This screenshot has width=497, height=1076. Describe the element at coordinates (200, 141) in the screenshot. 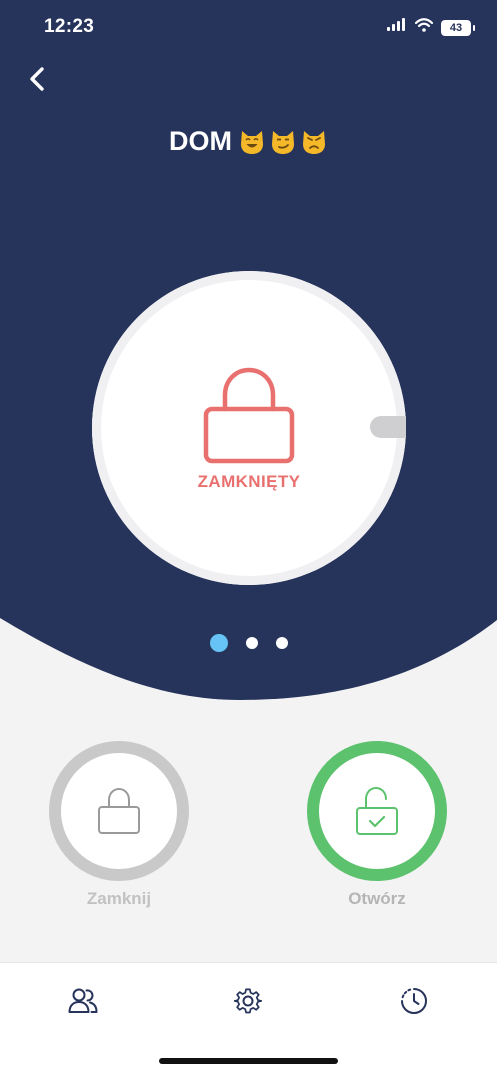

I see `page-title: DOM` at that location.